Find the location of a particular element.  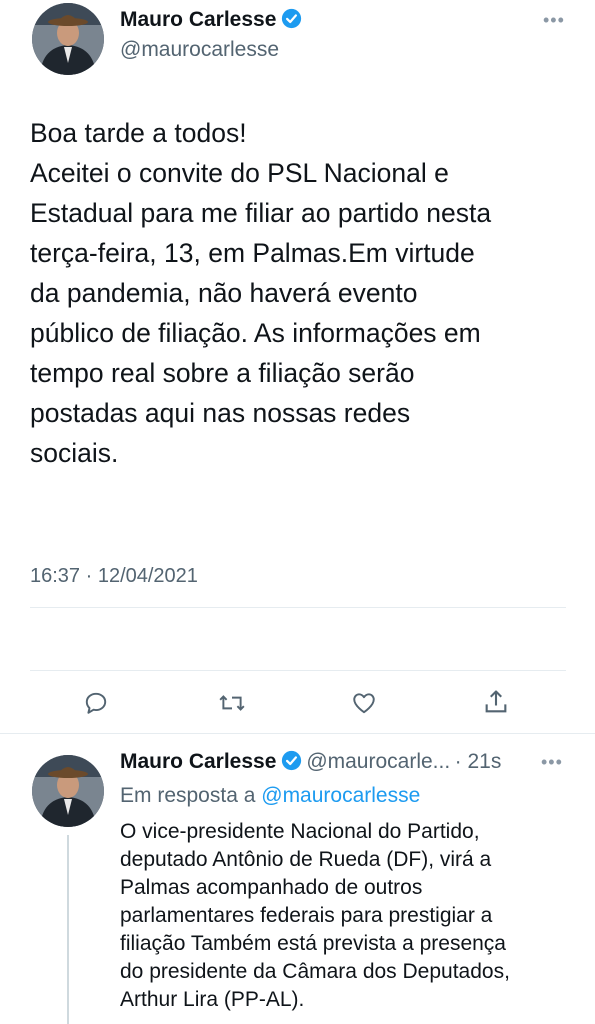

reply-author-avatar is located at coordinates (68, 791).